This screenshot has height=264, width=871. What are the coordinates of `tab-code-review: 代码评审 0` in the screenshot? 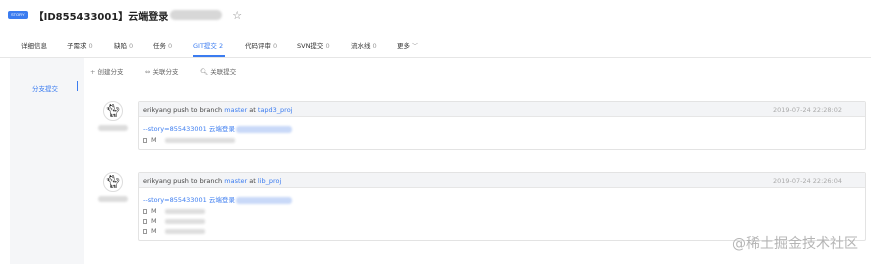 It's located at (261, 45).